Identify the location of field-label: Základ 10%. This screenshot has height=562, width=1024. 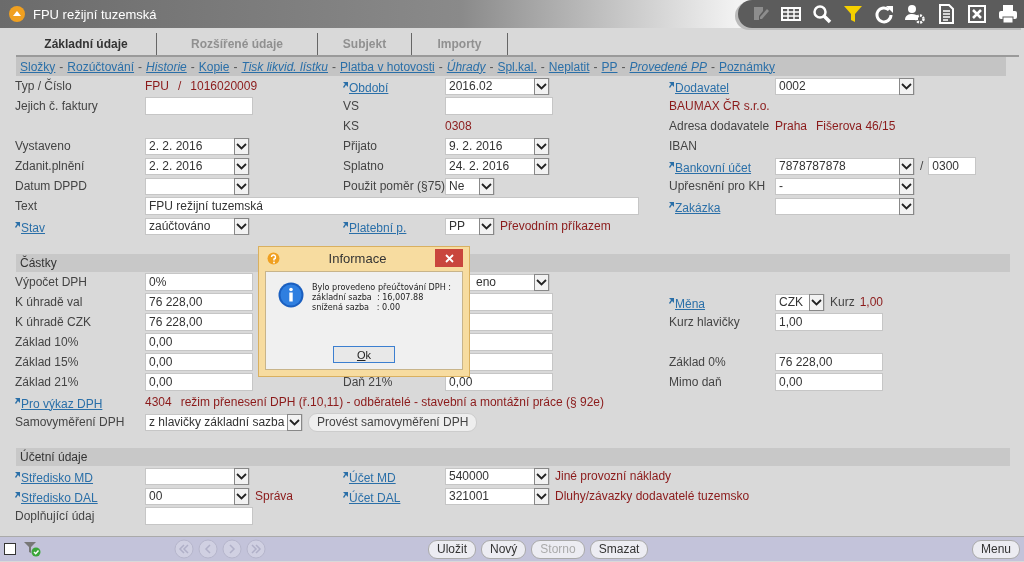
(47, 342).